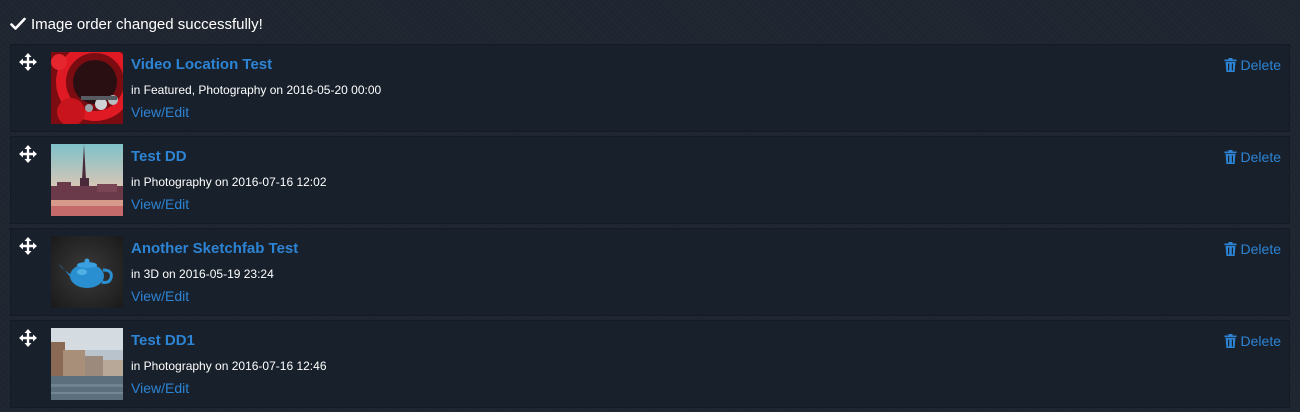 Image resolution: width=1300 pixels, height=412 pixels. I want to click on thumbnail-dashboard-gauges, so click(87, 88).